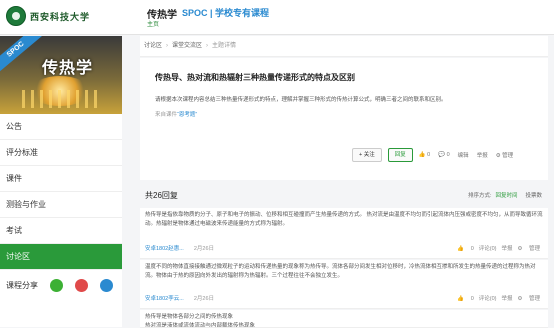  Describe the element at coordinates (61, 127) in the screenshot. I see `sidebar-item-announcements: 公告` at that location.